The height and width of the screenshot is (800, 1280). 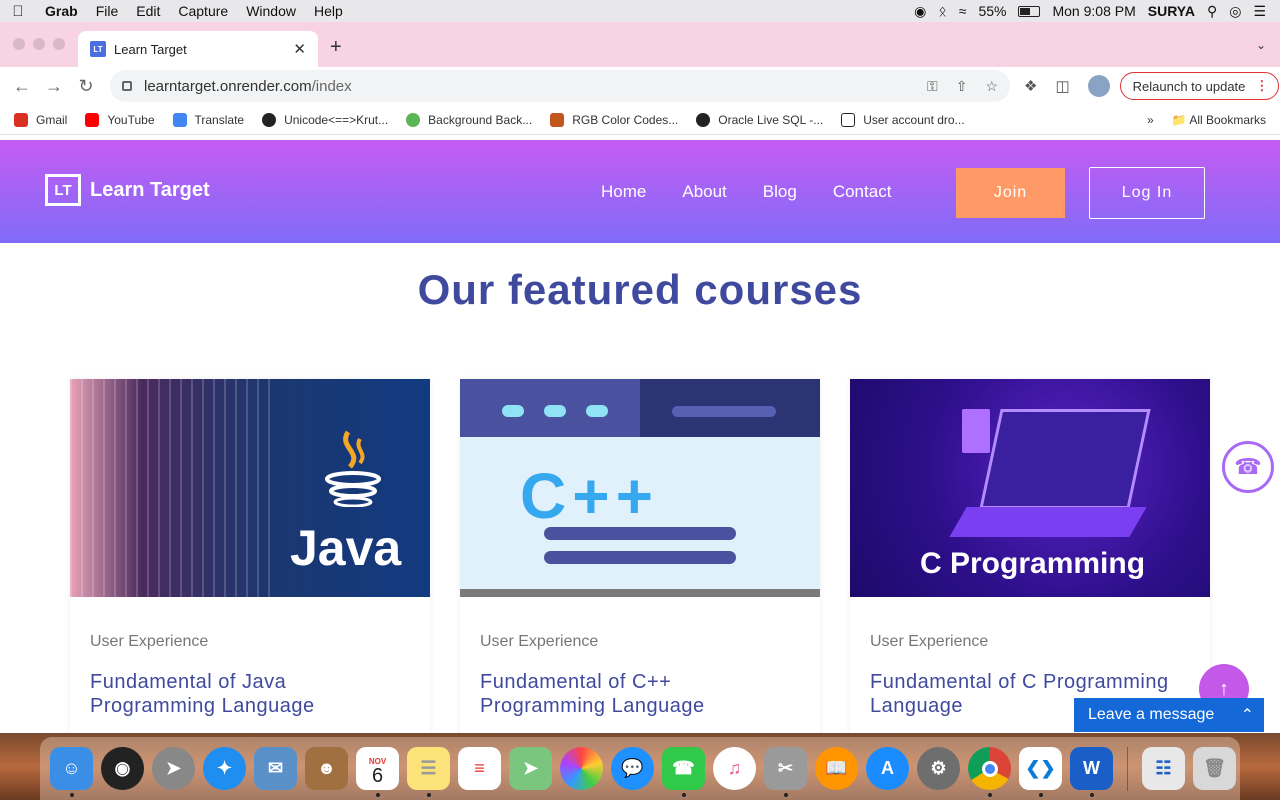 What do you see at coordinates (61, 11) in the screenshot?
I see `menu-app-name: Grab` at bounding box center [61, 11].